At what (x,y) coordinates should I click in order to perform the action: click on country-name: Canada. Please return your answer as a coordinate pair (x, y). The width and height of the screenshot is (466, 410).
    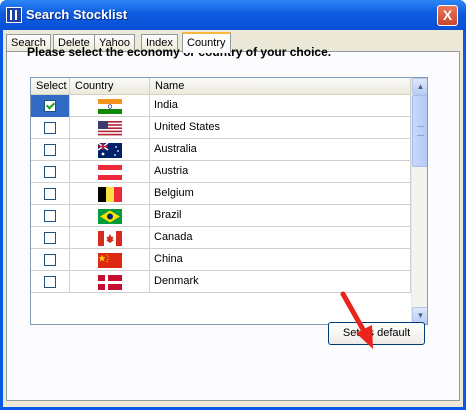
    Looking at the image, I should click on (280, 238).